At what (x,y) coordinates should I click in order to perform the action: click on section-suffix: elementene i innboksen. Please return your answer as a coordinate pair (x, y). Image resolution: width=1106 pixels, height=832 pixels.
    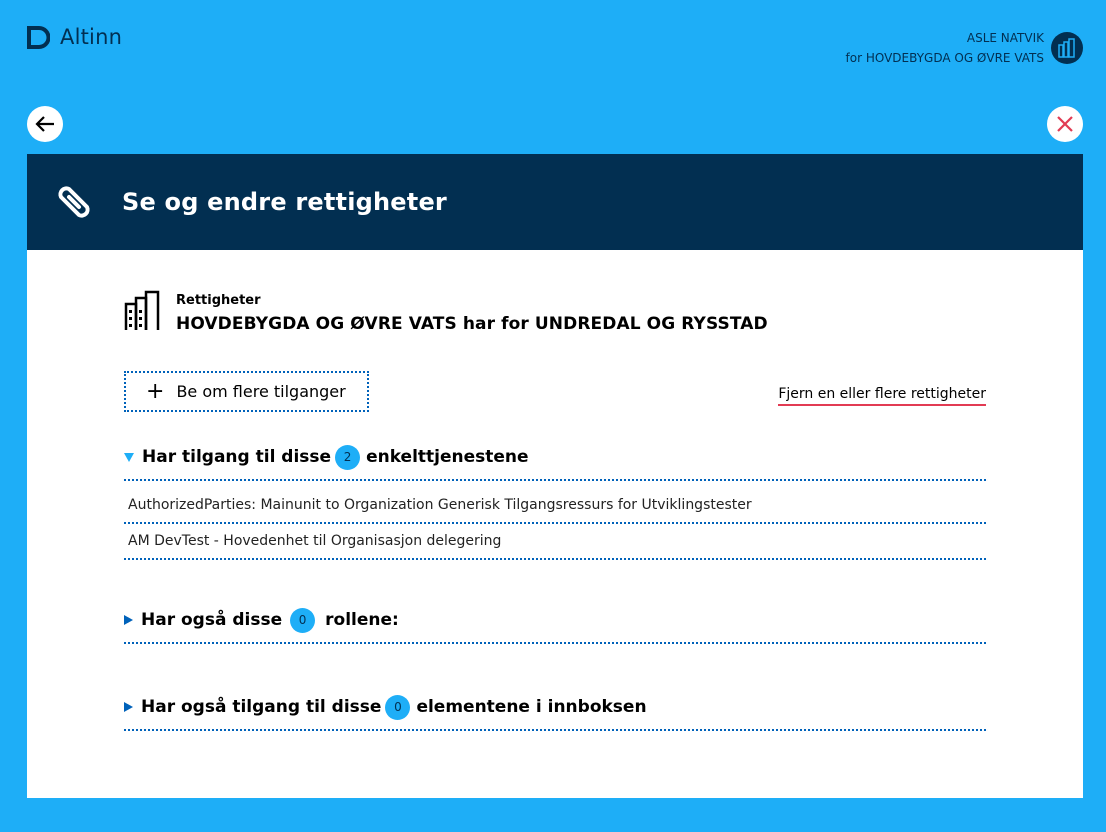
    Looking at the image, I should click on (531, 707).